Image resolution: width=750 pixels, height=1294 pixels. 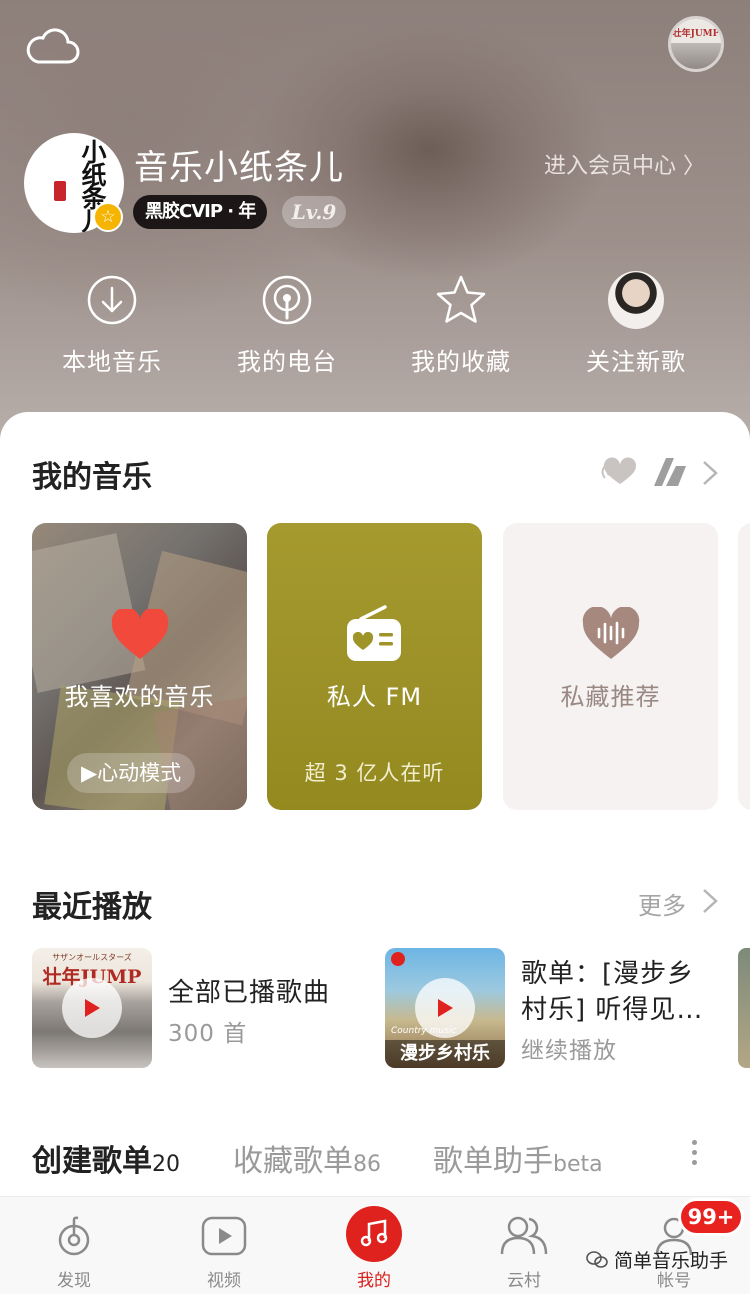 I want to click on nav-cloud-village: 云村, so click(x=524, y=1250).